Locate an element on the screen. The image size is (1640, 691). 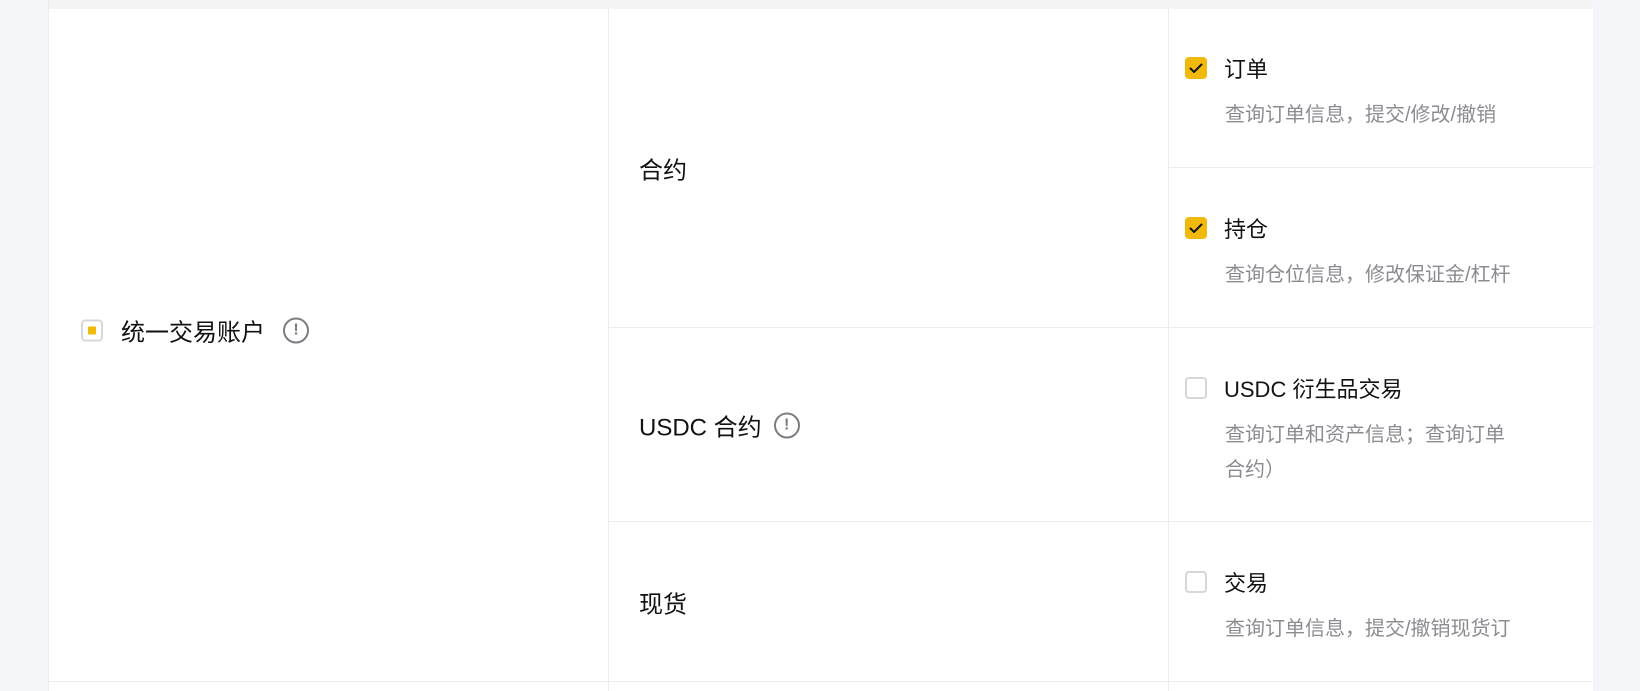
category-usdc-futures: USDC 合约 ! is located at coordinates (719, 425).